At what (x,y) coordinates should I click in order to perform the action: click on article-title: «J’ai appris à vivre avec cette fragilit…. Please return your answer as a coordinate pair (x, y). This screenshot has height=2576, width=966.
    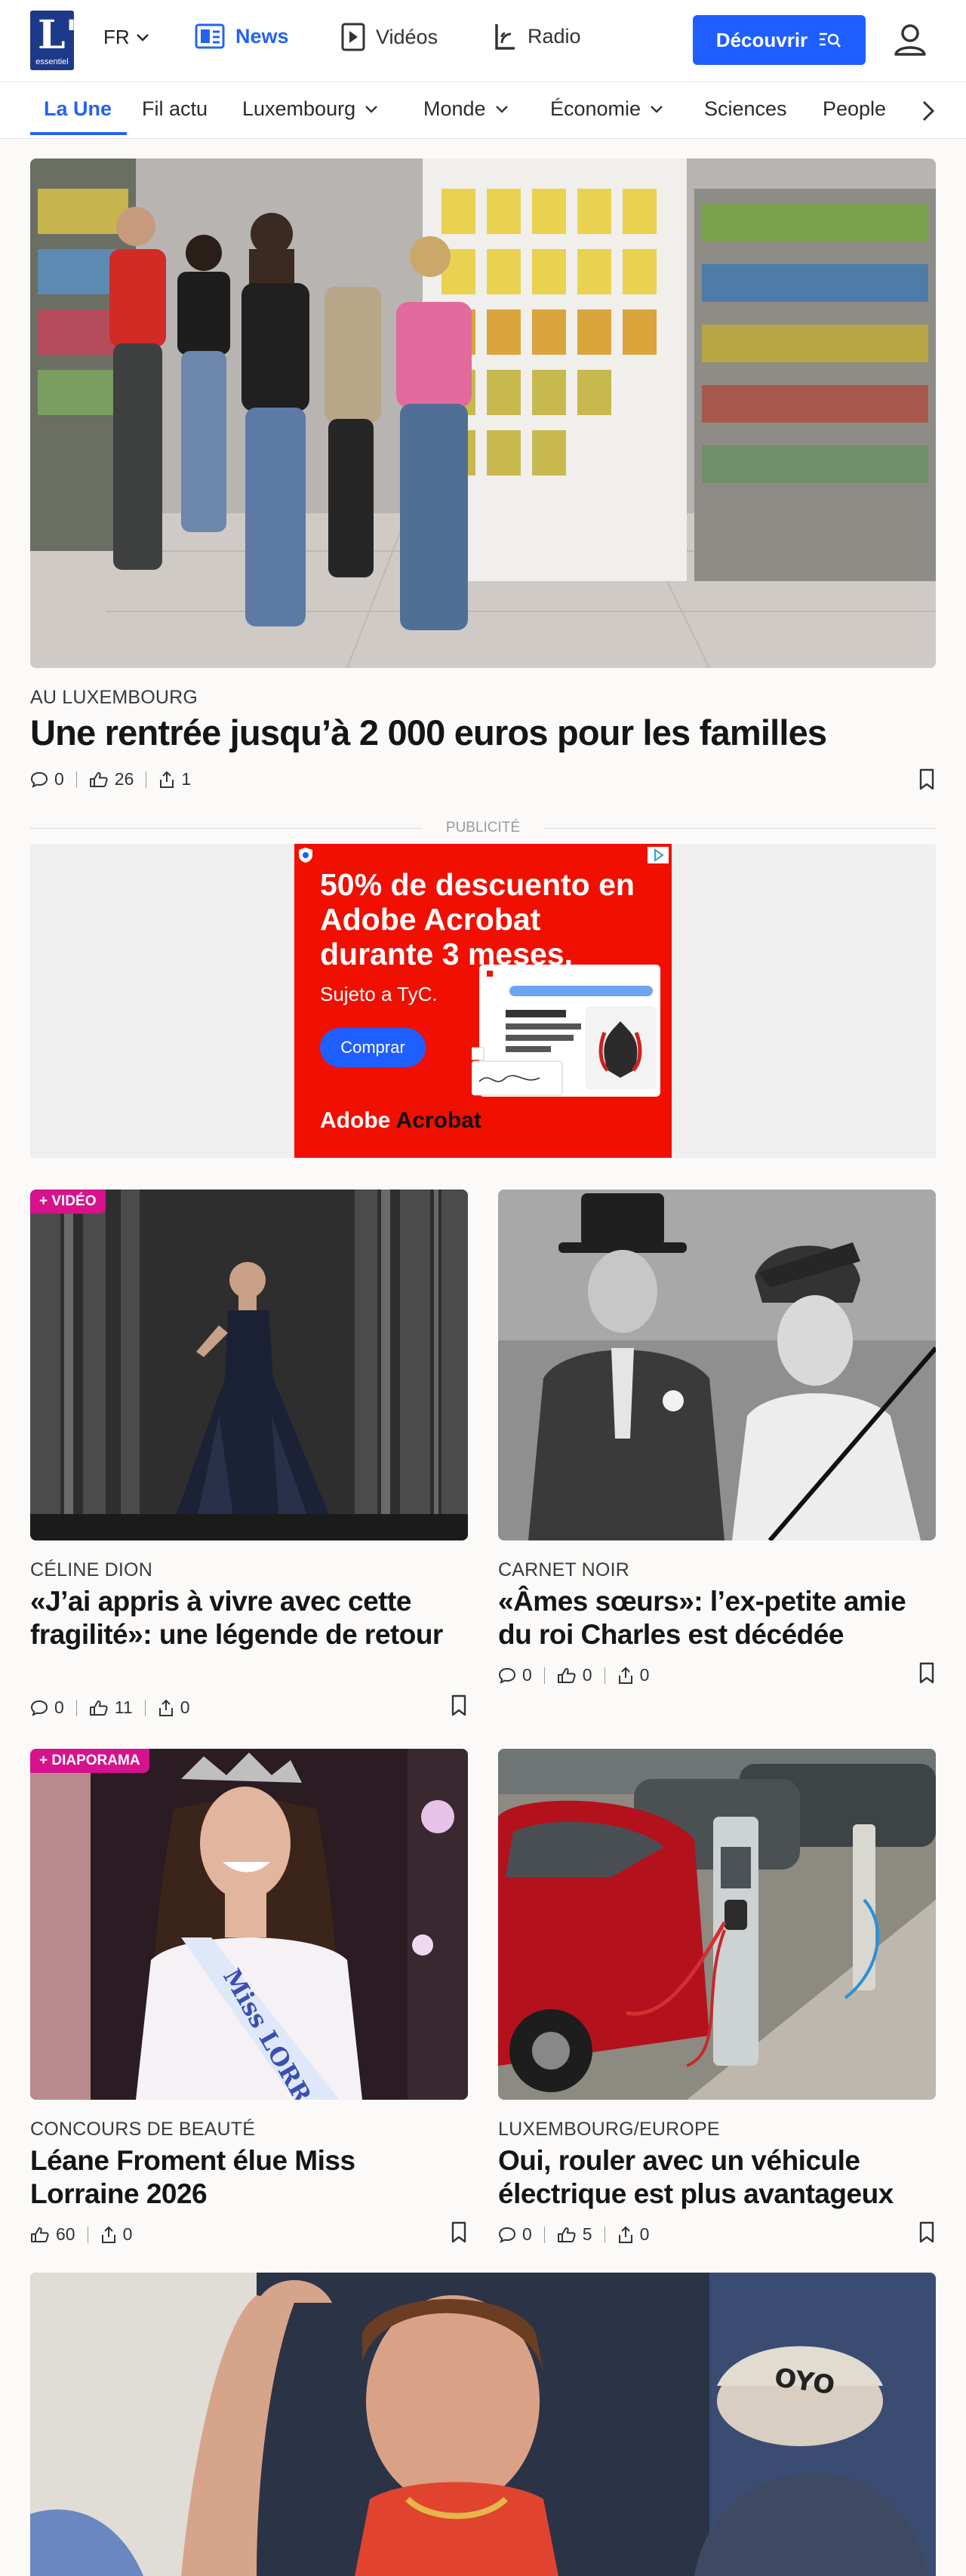
    Looking at the image, I should click on (241, 1618).